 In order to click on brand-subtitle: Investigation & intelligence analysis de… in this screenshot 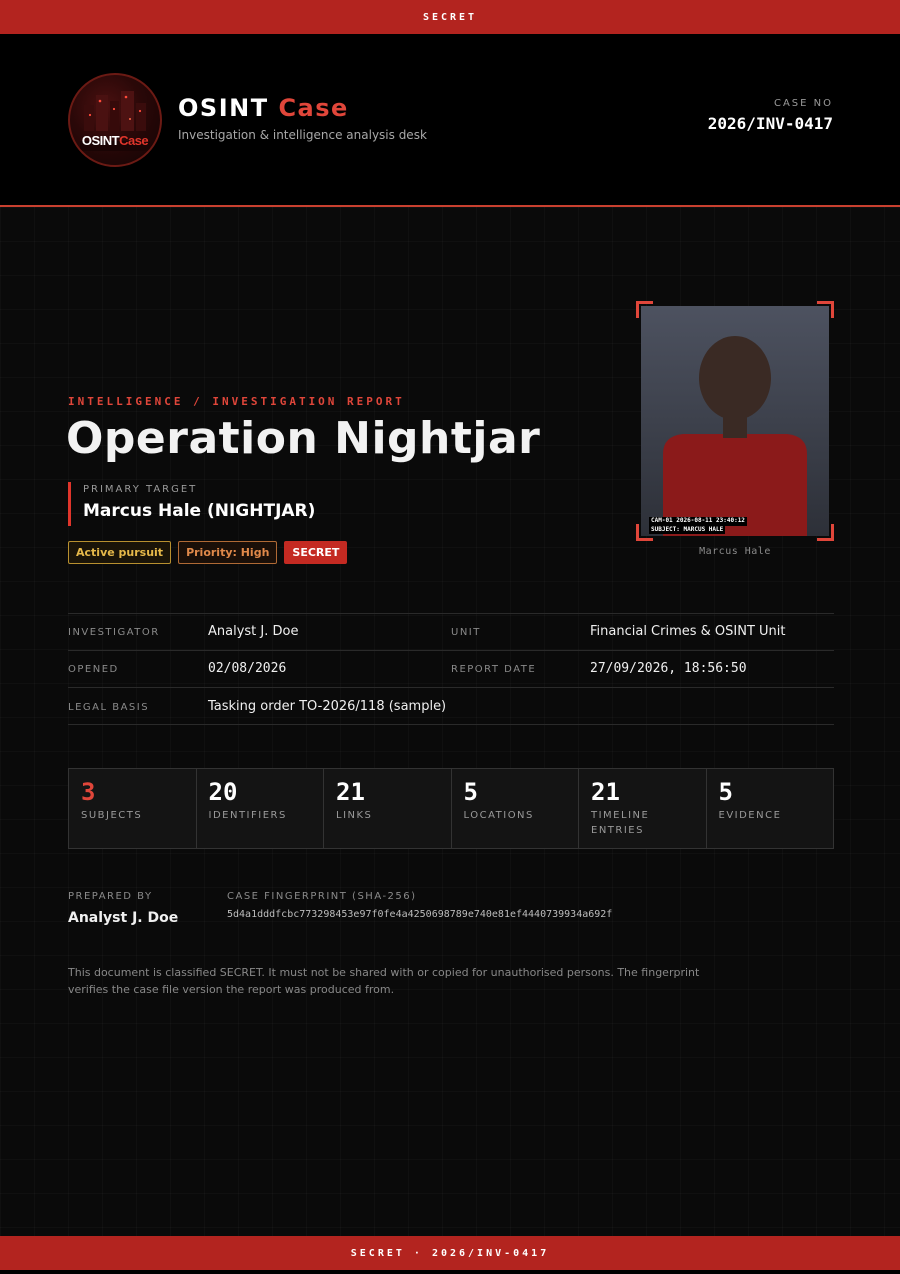, I will do `click(302, 135)`.